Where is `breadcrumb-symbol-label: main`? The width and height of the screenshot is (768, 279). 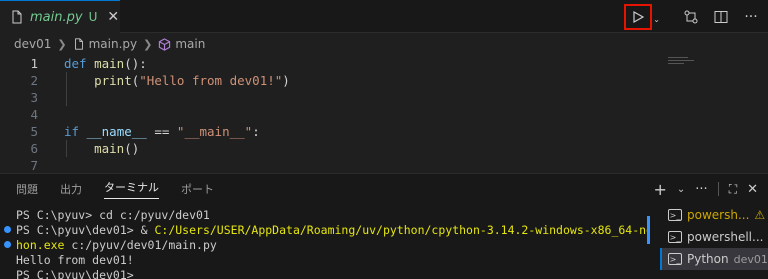 breadcrumb-symbol-label: main is located at coordinates (190, 44).